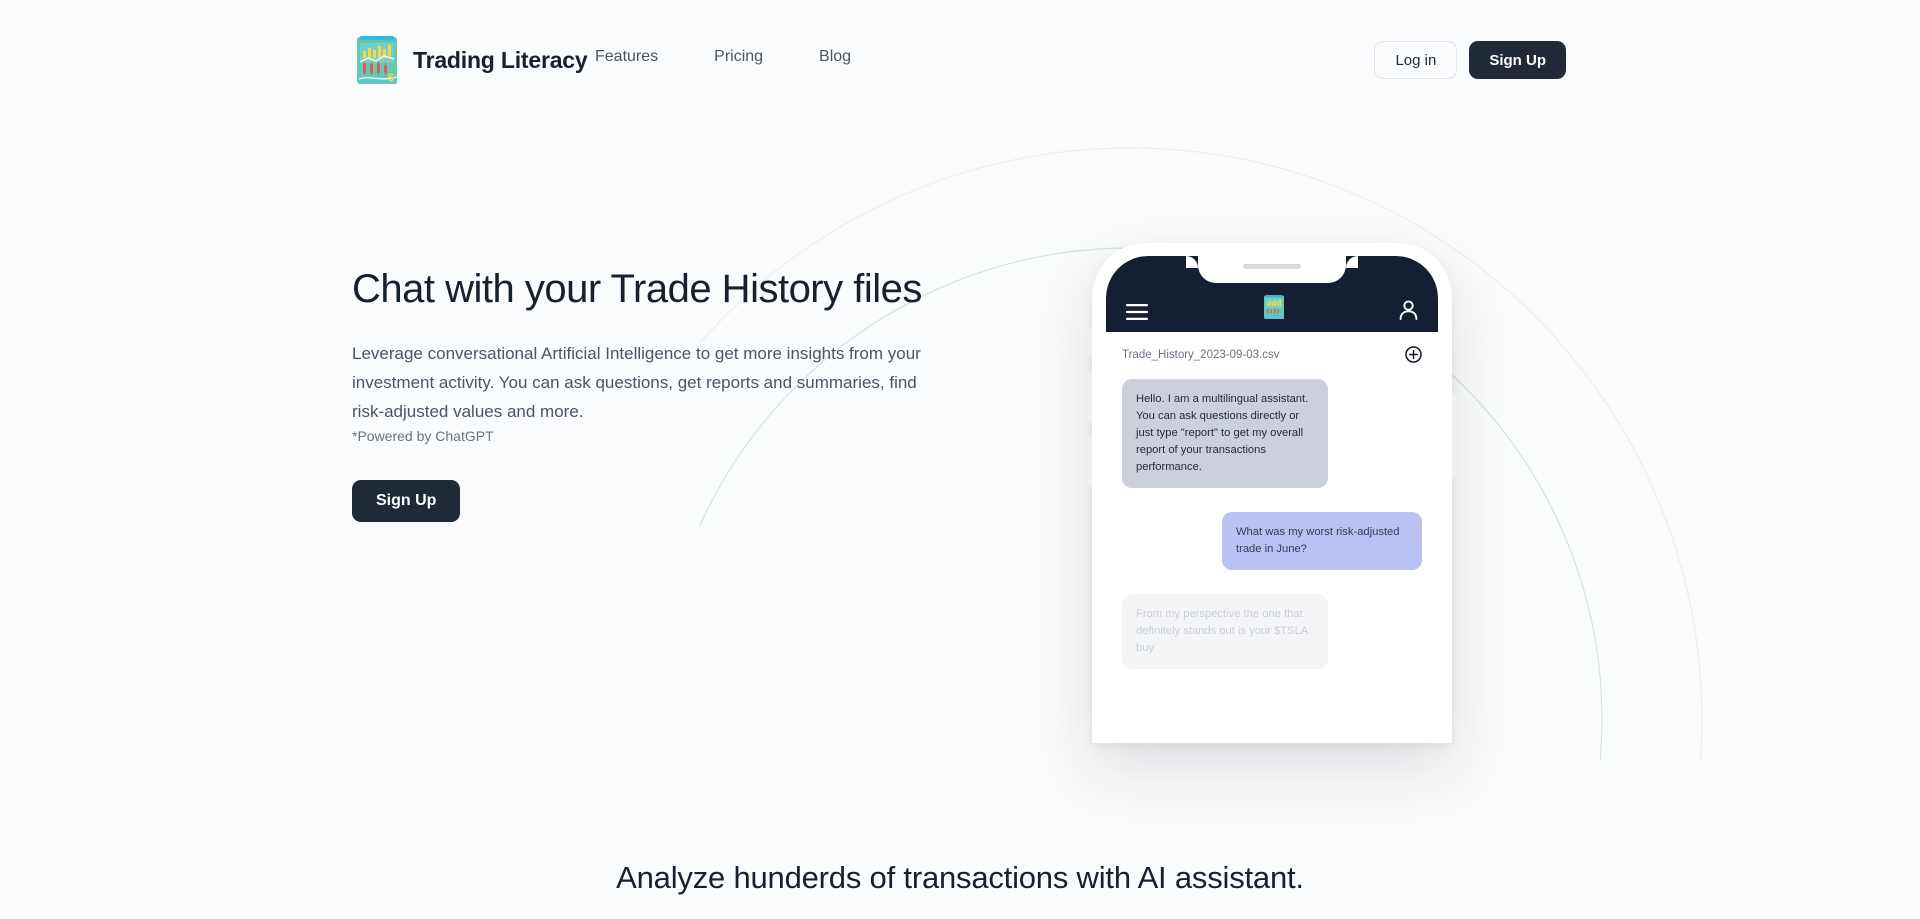 The width and height of the screenshot is (1920, 919). I want to click on signup-button: Sign Up, so click(1517, 60).